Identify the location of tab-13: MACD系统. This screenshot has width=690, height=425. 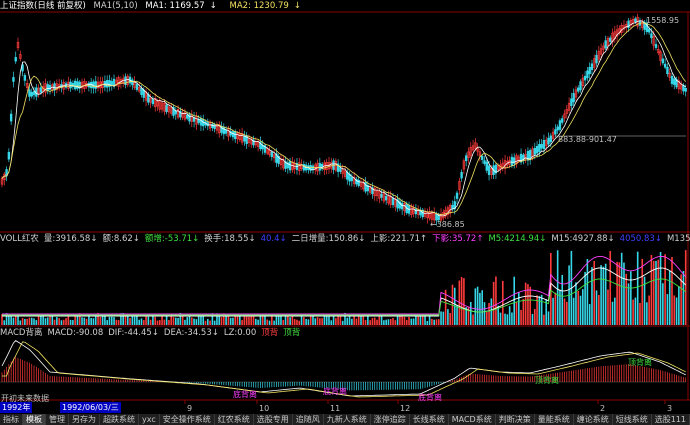
(472, 419).